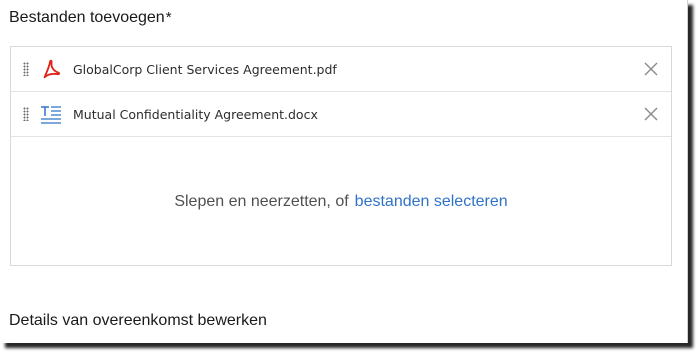 The image size is (697, 353). Describe the element at coordinates (341, 69) in the screenshot. I see `file-row: GlobalCorp Client Services Agreement.pdf` at that location.